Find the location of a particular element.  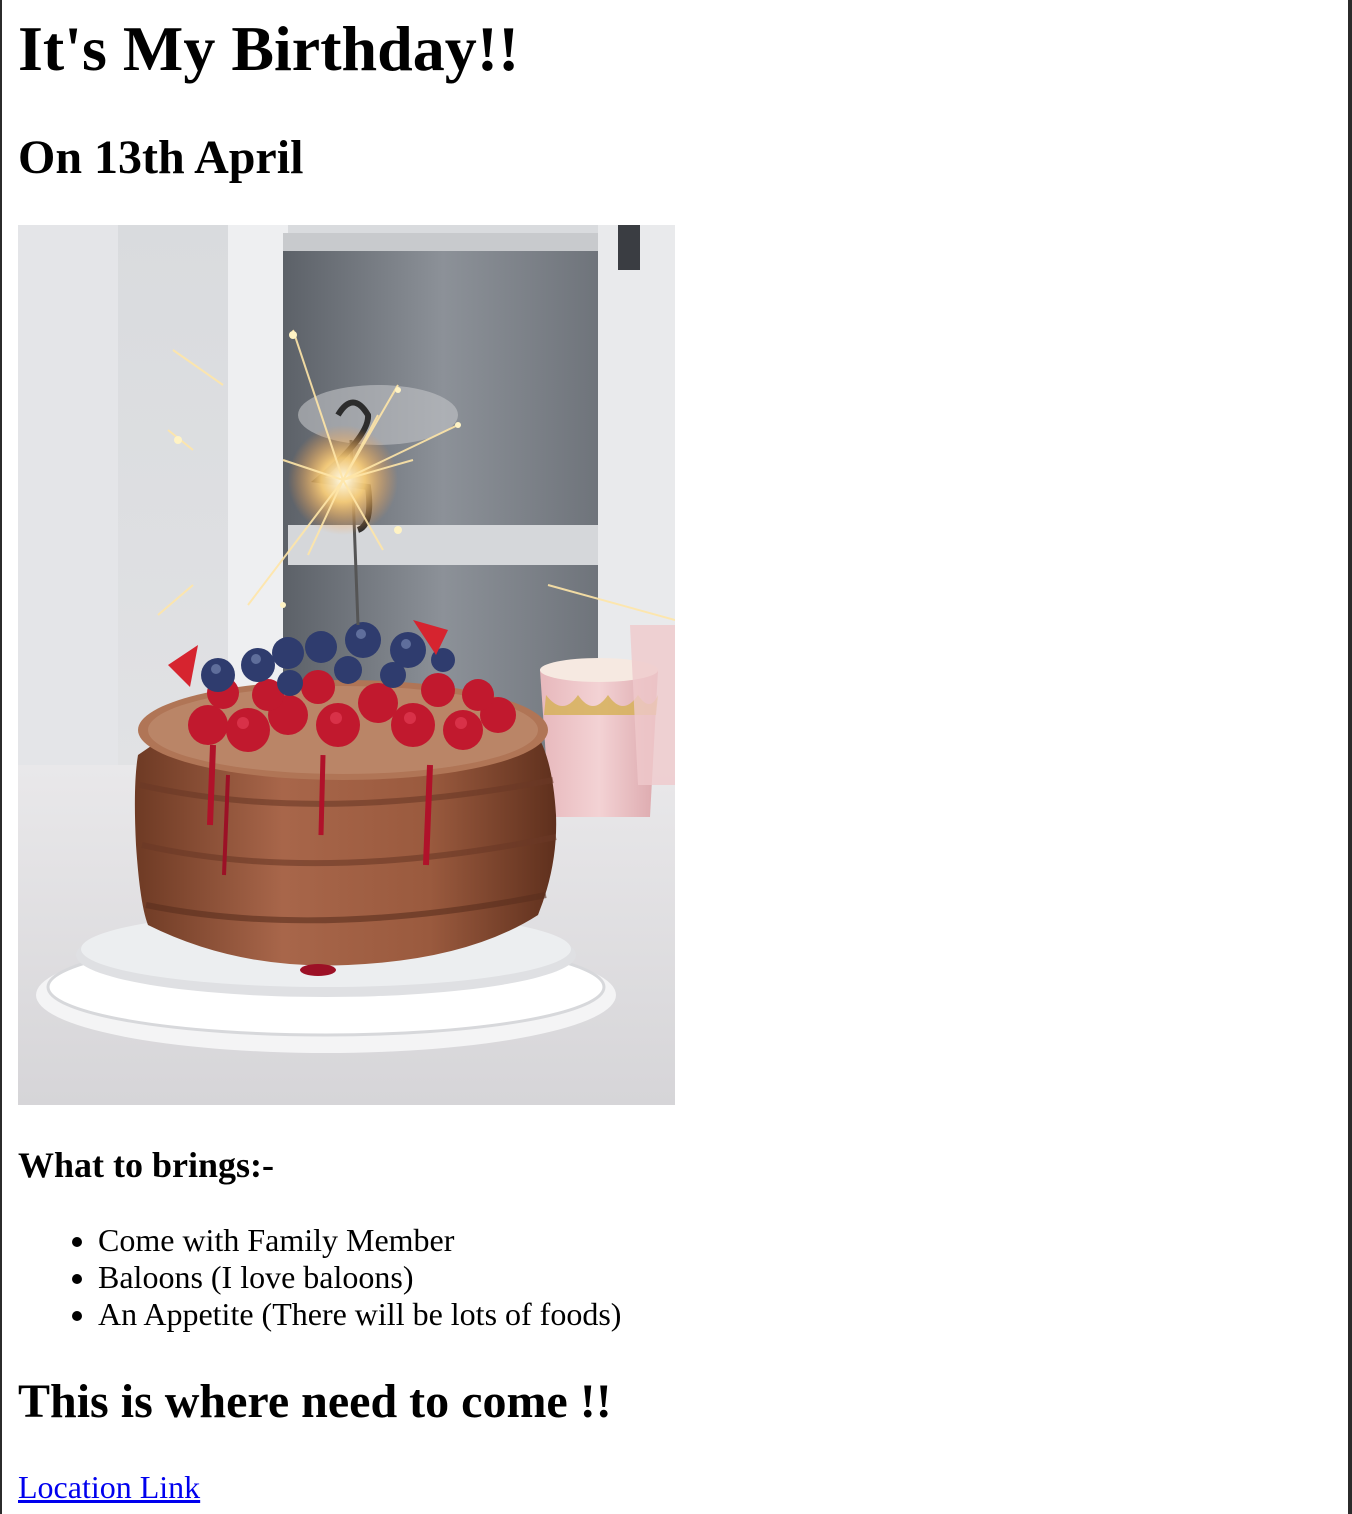

location-link: Location Link is located at coordinates (109, 1487).